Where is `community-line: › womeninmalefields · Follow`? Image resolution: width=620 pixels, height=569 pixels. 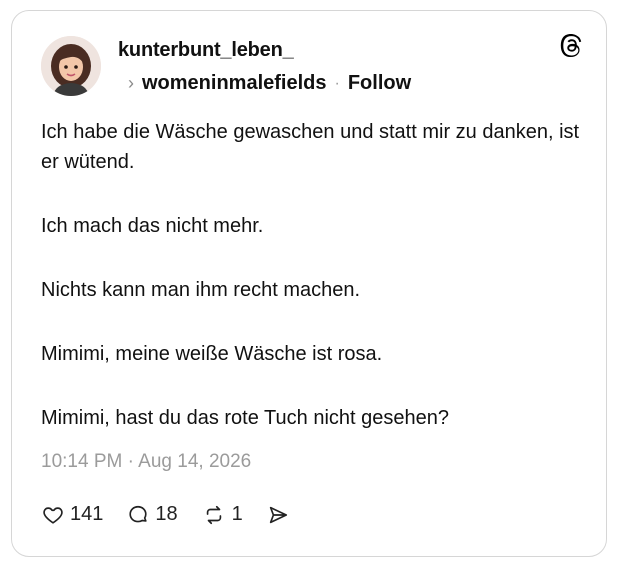 community-line: › womeninmalefields · Follow is located at coordinates (269, 83).